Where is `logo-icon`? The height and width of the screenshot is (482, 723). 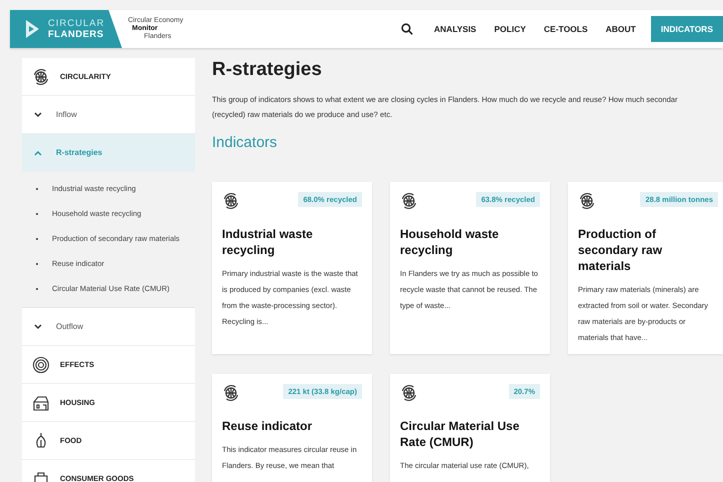 logo-icon is located at coordinates (32, 29).